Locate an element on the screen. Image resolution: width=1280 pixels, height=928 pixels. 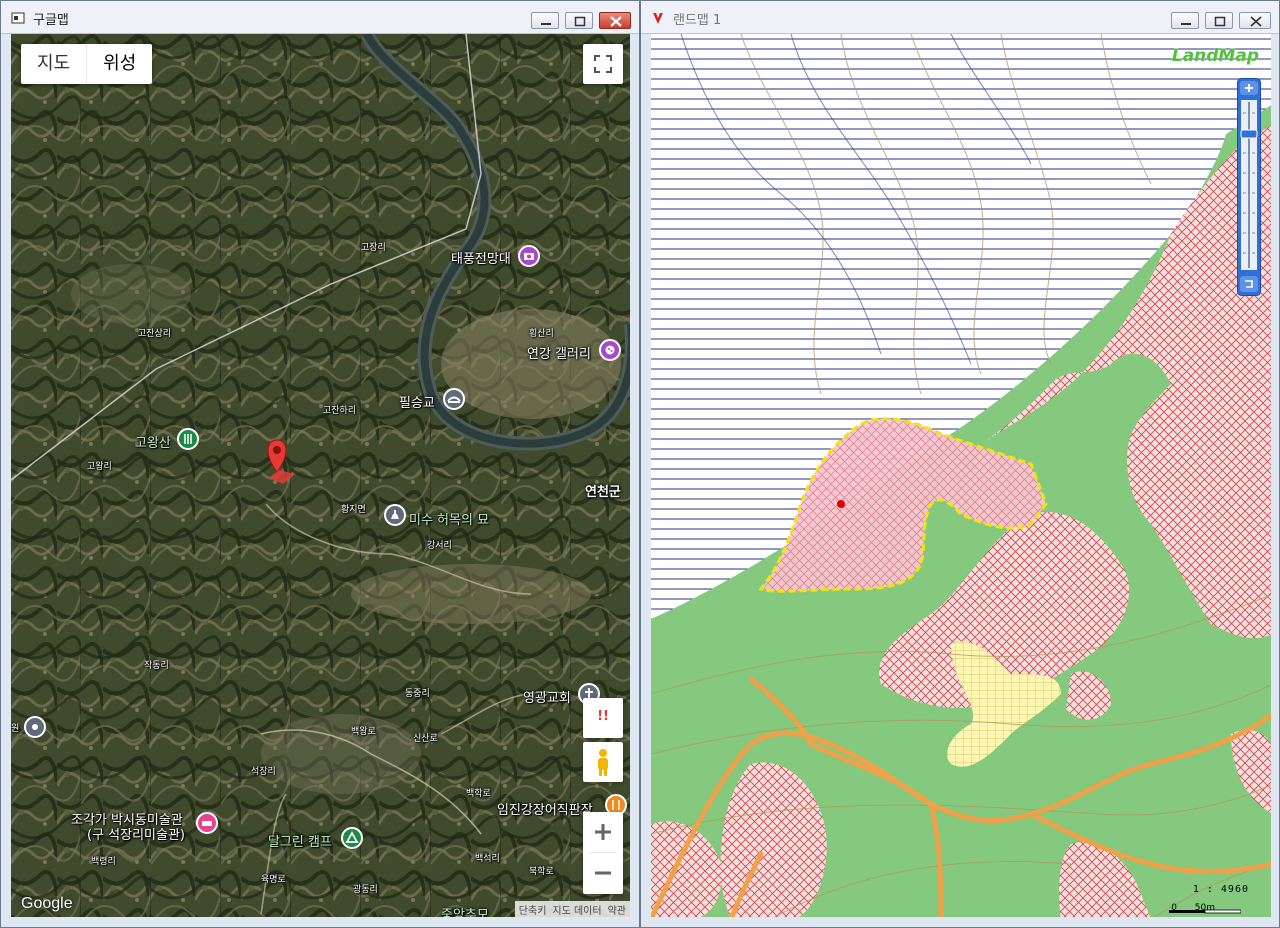
minus-icon is located at coordinates (603, 873).